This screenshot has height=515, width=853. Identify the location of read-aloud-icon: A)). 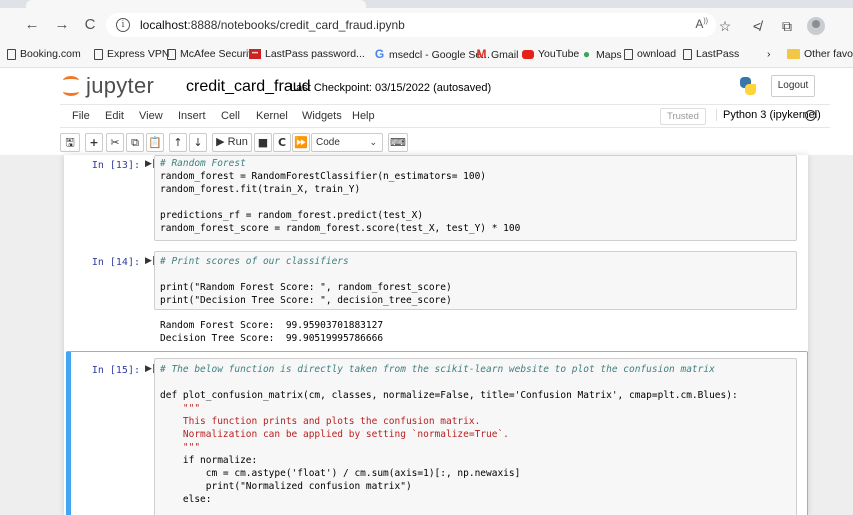
(701, 24).